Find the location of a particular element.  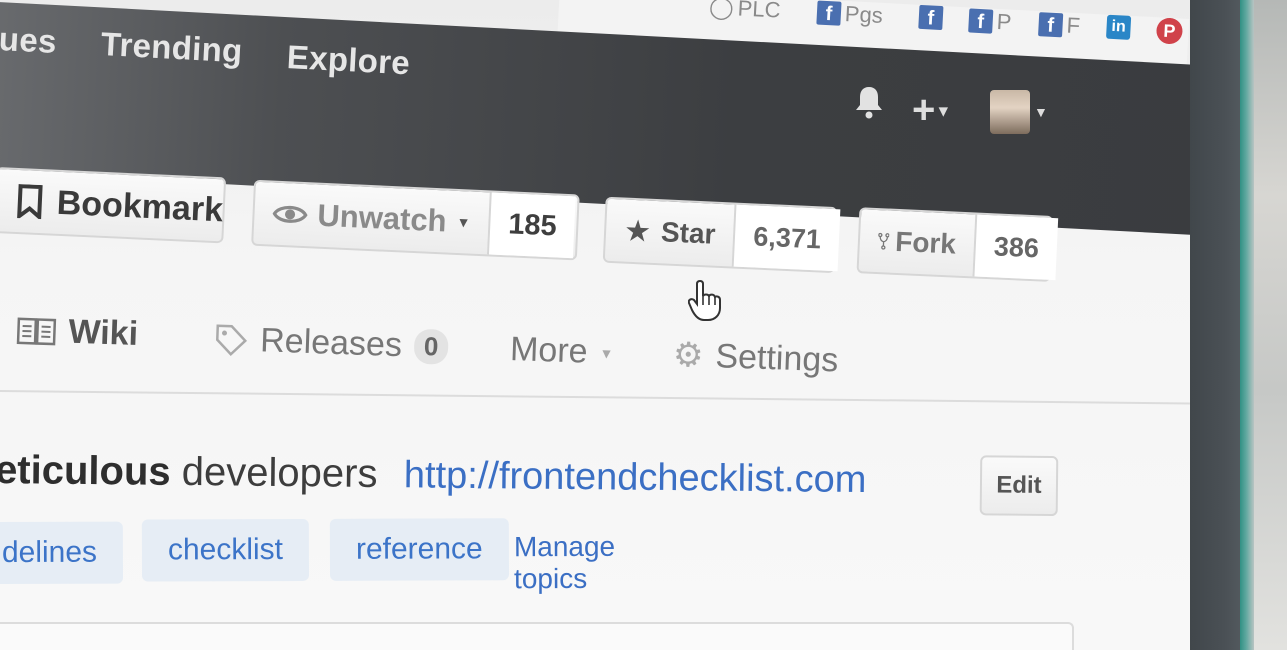

edit-button: Edit is located at coordinates (1019, 486).